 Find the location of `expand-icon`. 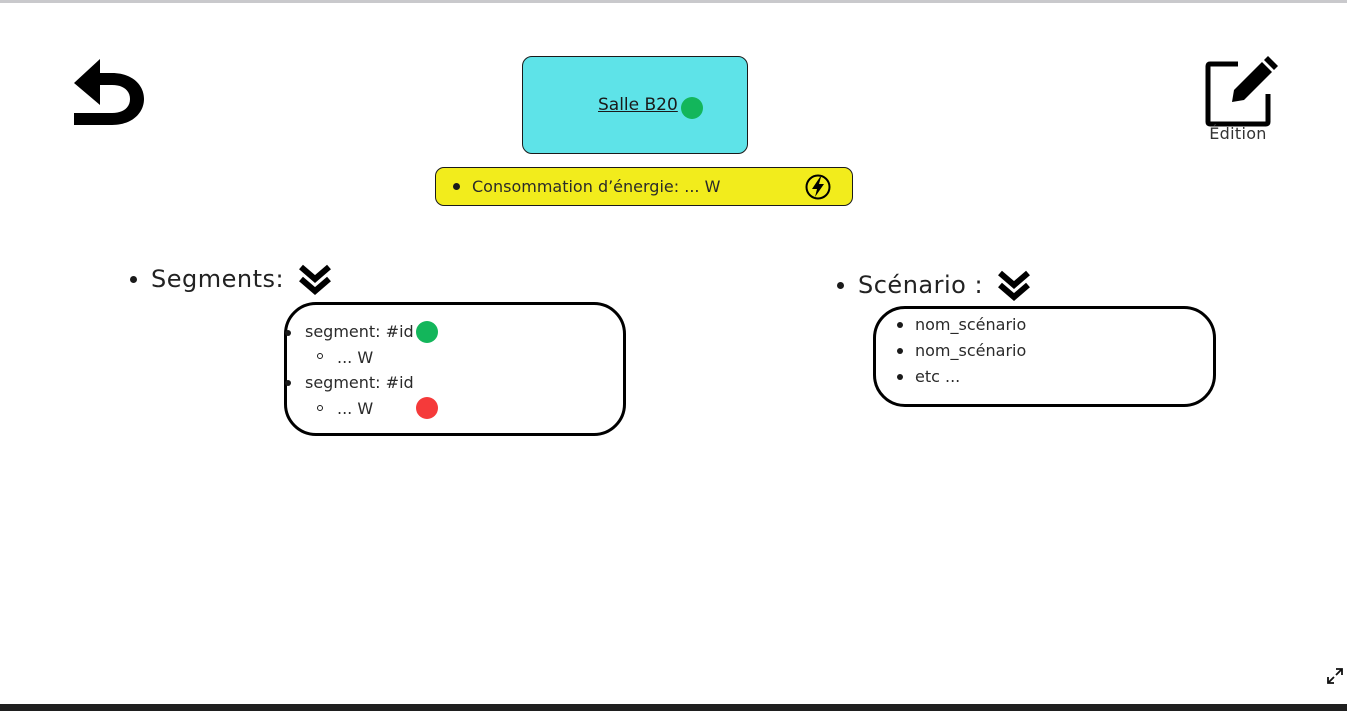

expand-icon is located at coordinates (1335, 676).